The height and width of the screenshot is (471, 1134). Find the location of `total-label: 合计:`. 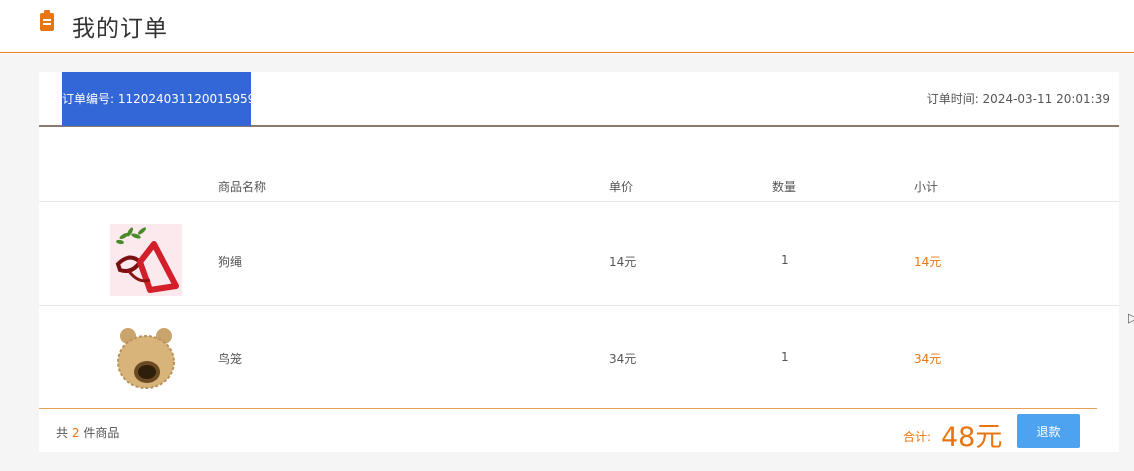

total-label: 合计: is located at coordinates (917, 437).